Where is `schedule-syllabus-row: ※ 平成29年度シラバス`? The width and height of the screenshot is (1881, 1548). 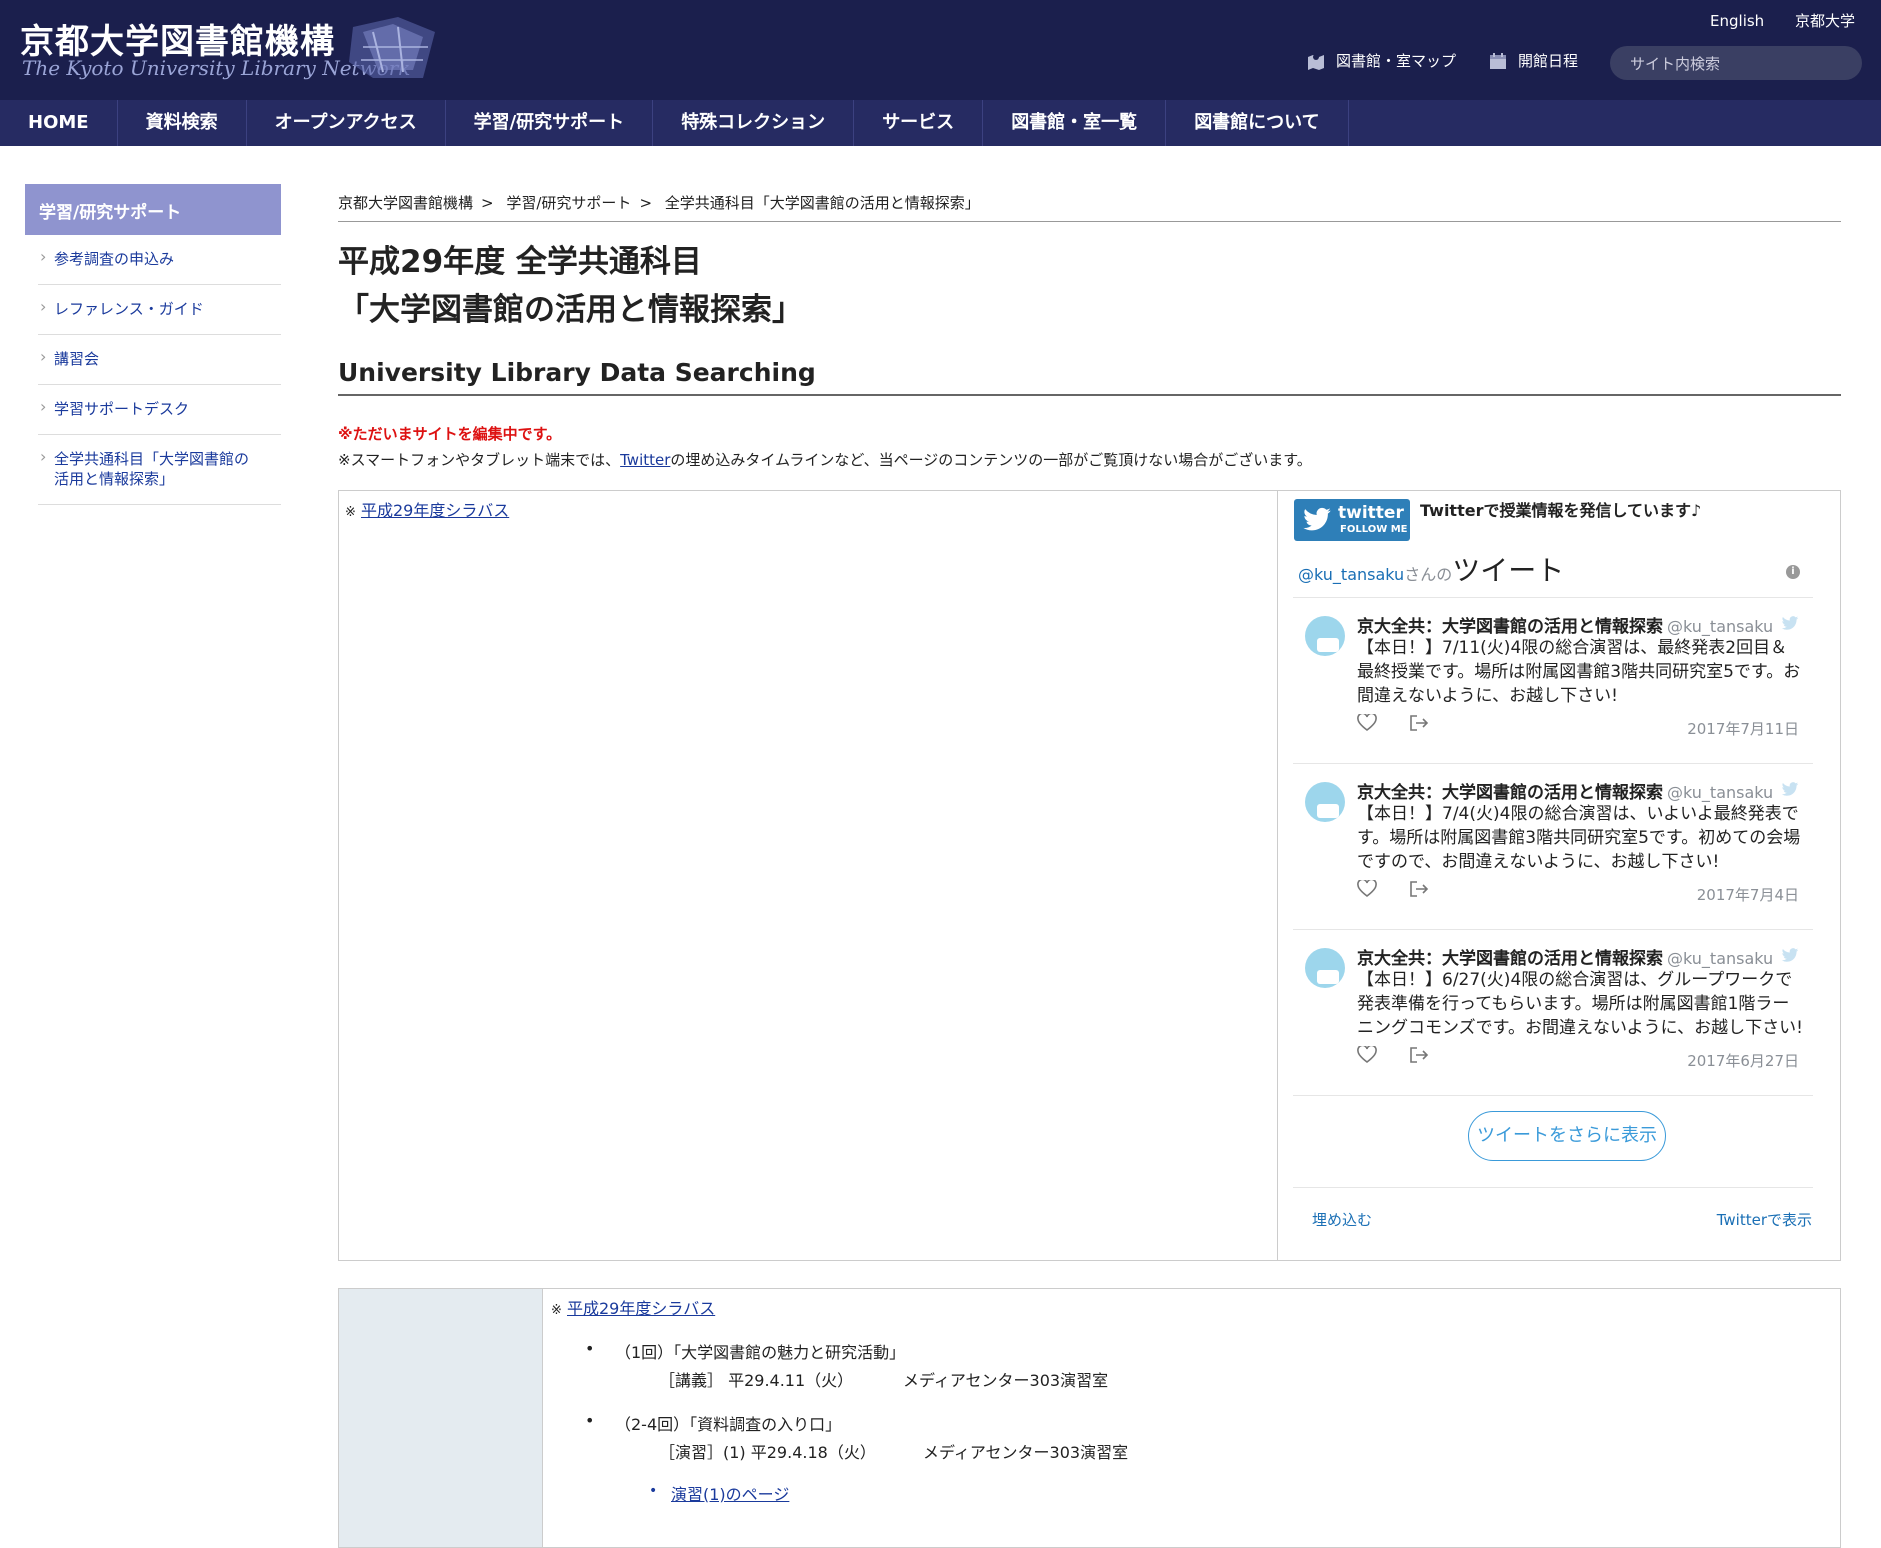 schedule-syllabus-row: ※ 平成29年度シラバス is located at coordinates (633, 1307).